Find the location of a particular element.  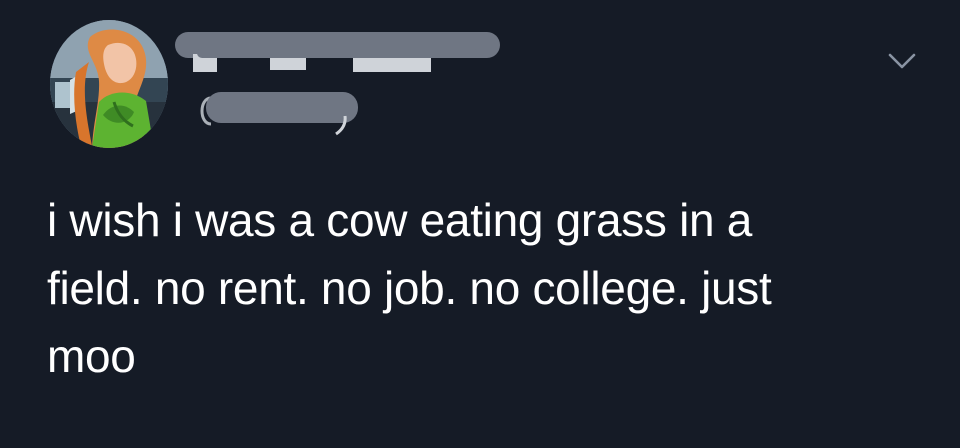

handle-redacted is located at coordinates (282, 113).